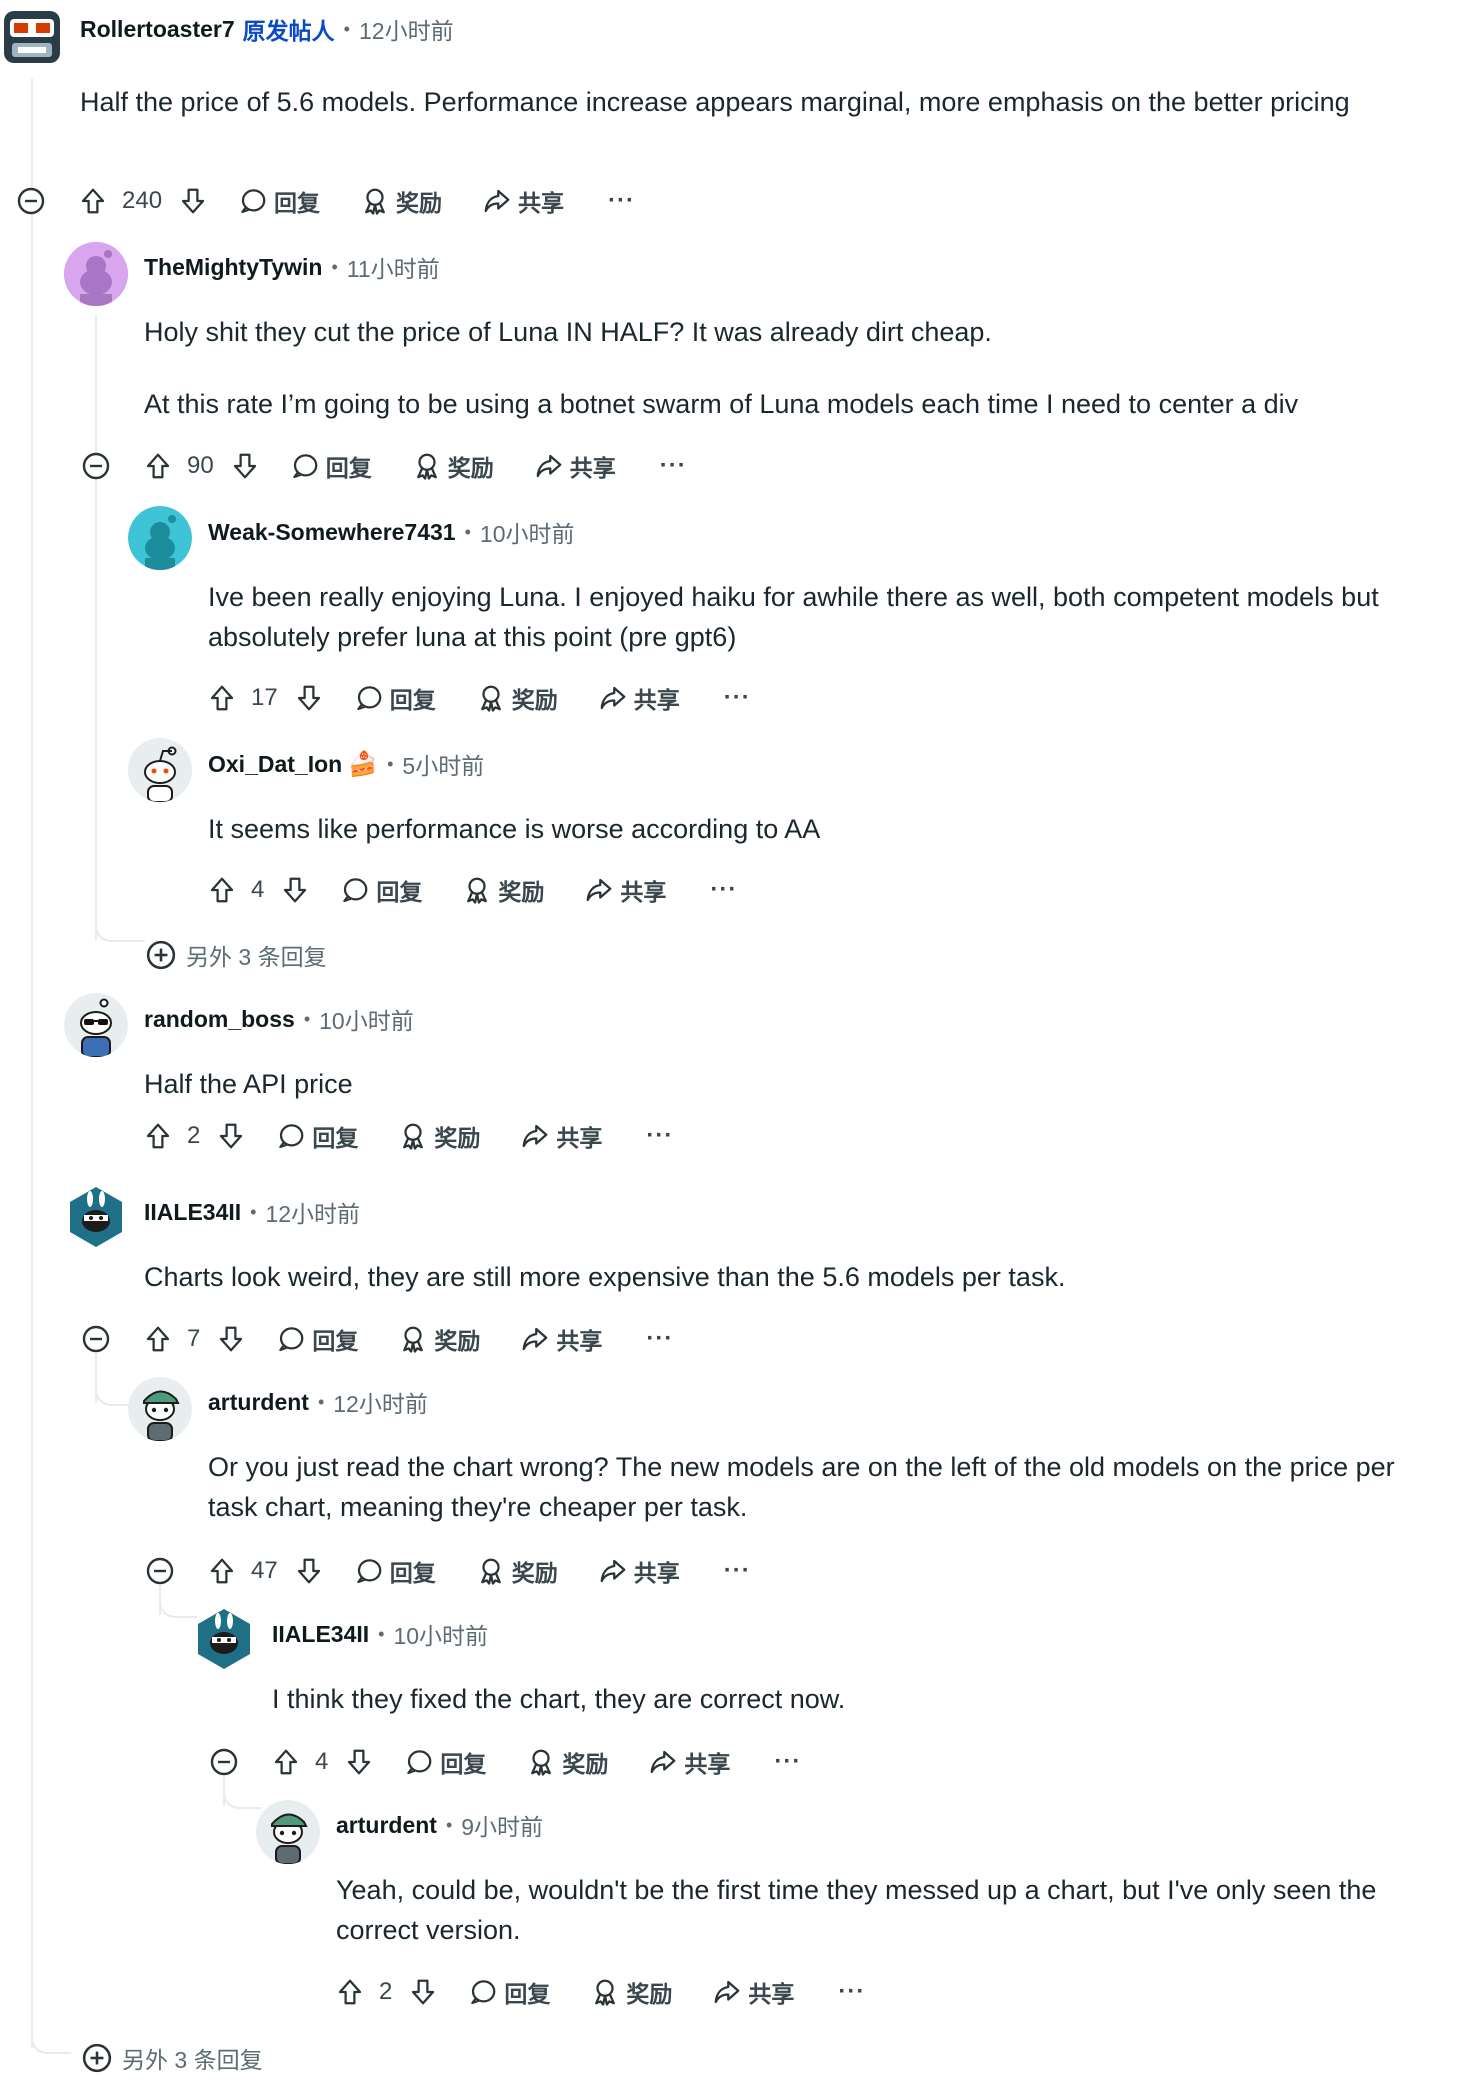  What do you see at coordinates (233, 267) in the screenshot?
I see `author-name: TheMightyTywin` at bounding box center [233, 267].